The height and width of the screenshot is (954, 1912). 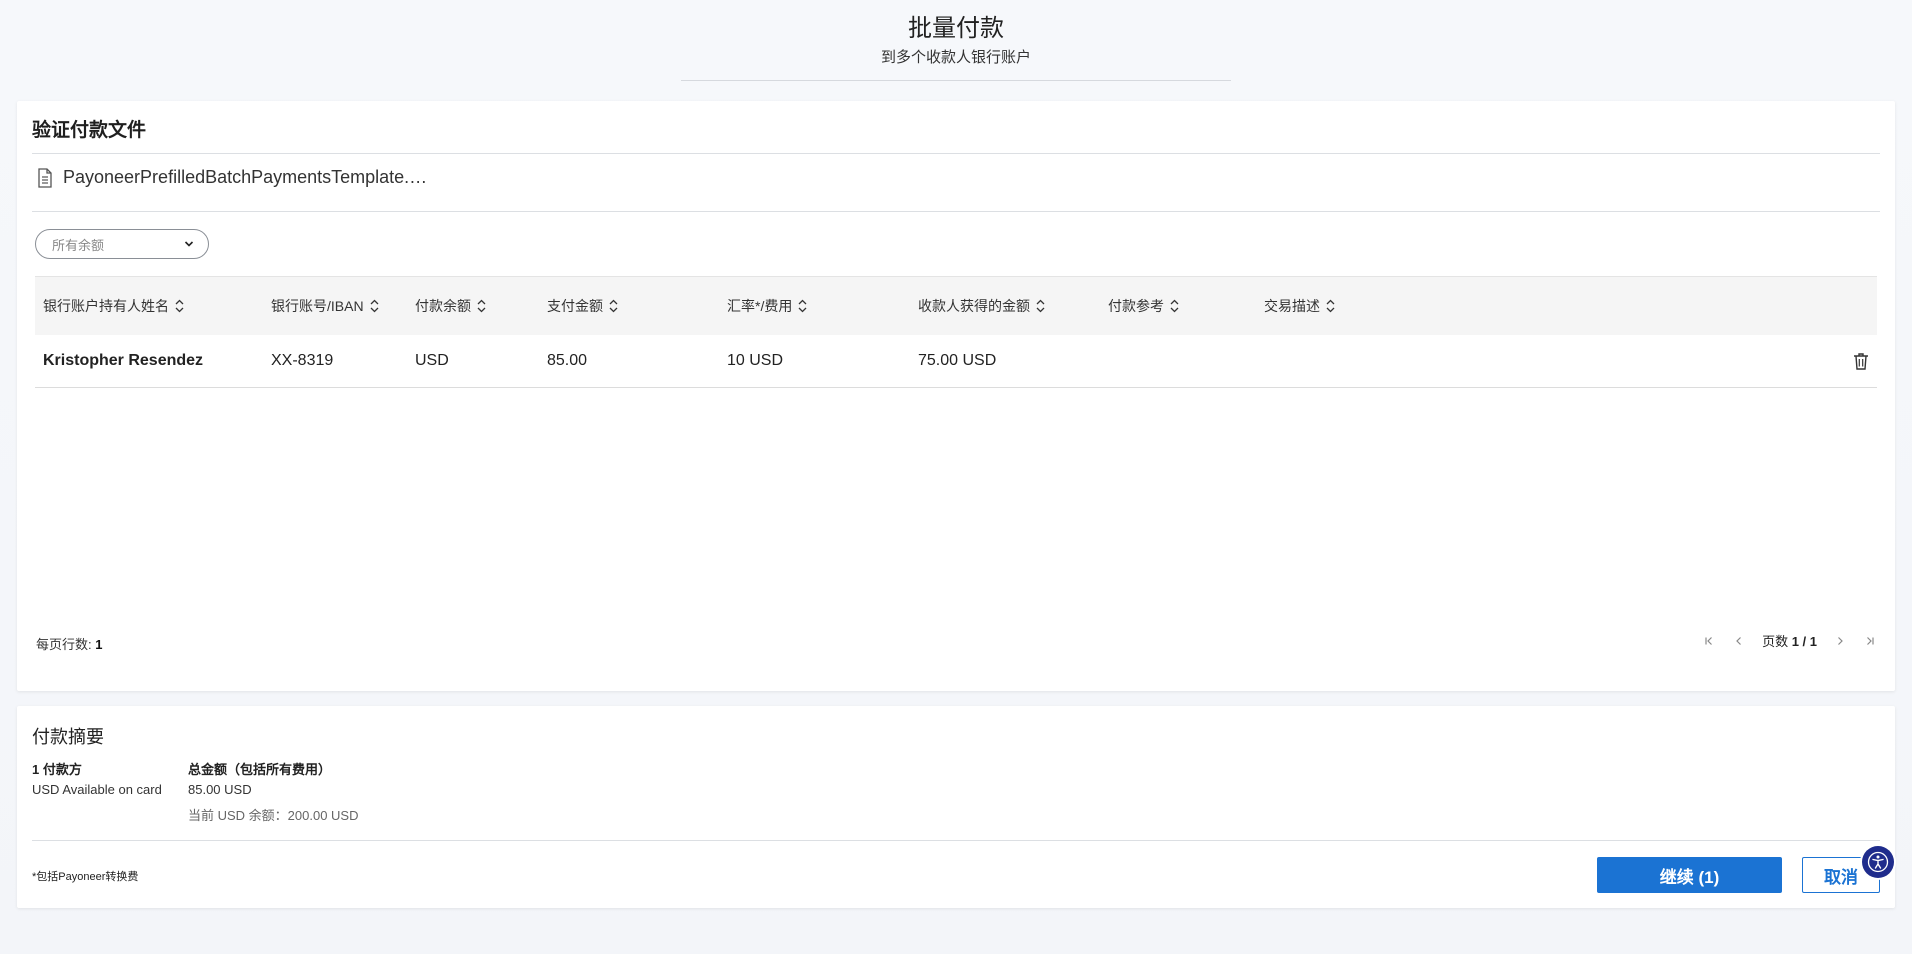 I want to click on column-header-balance: 付款余额, so click(x=450, y=306).